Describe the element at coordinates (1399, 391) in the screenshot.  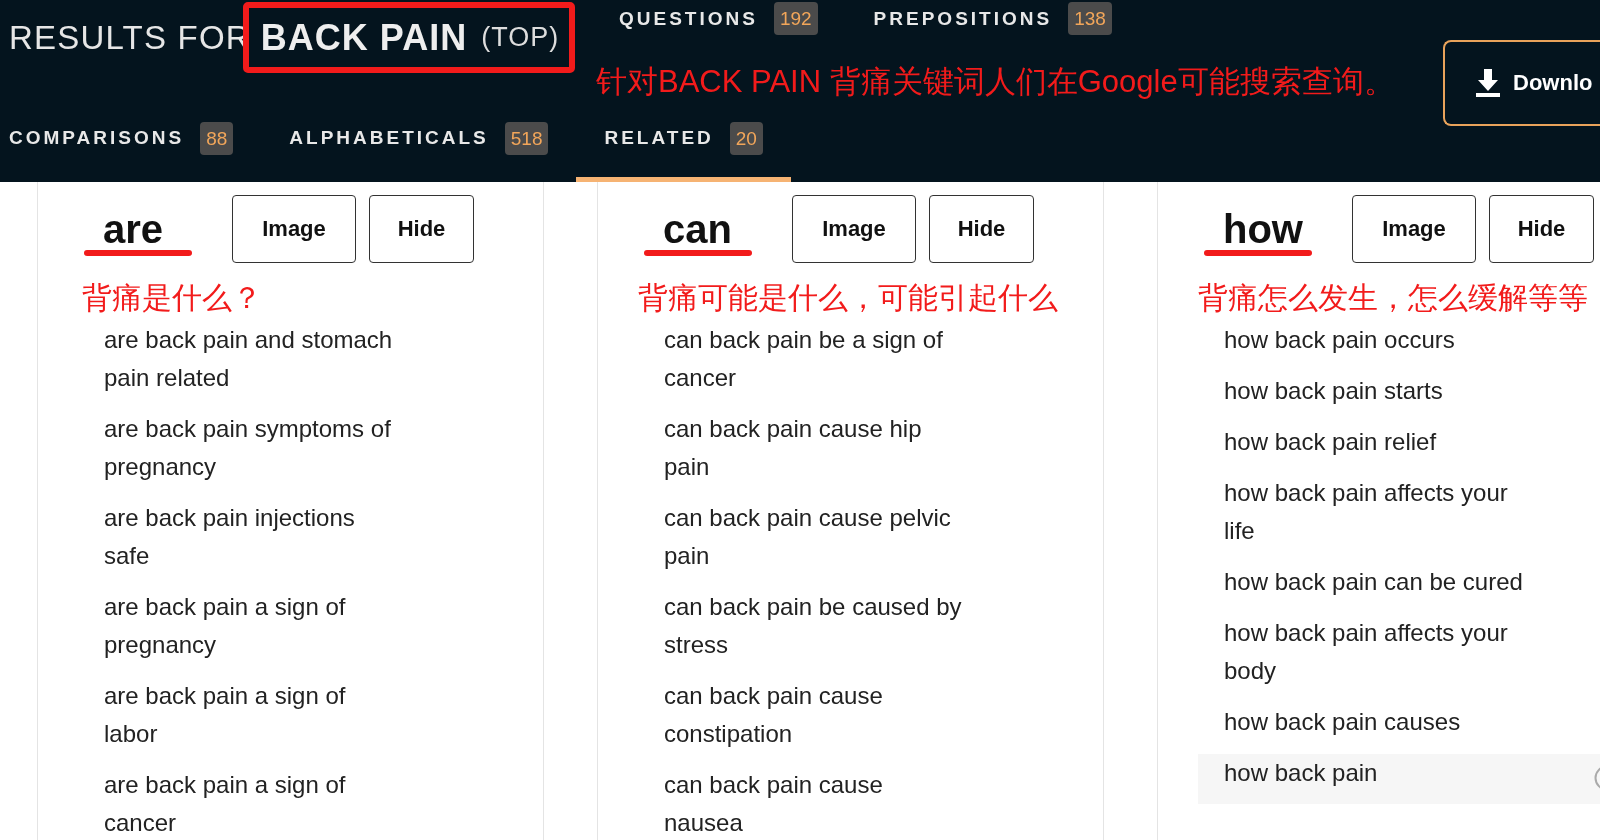
I see `suggestion-item: how back pain starts` at that location.